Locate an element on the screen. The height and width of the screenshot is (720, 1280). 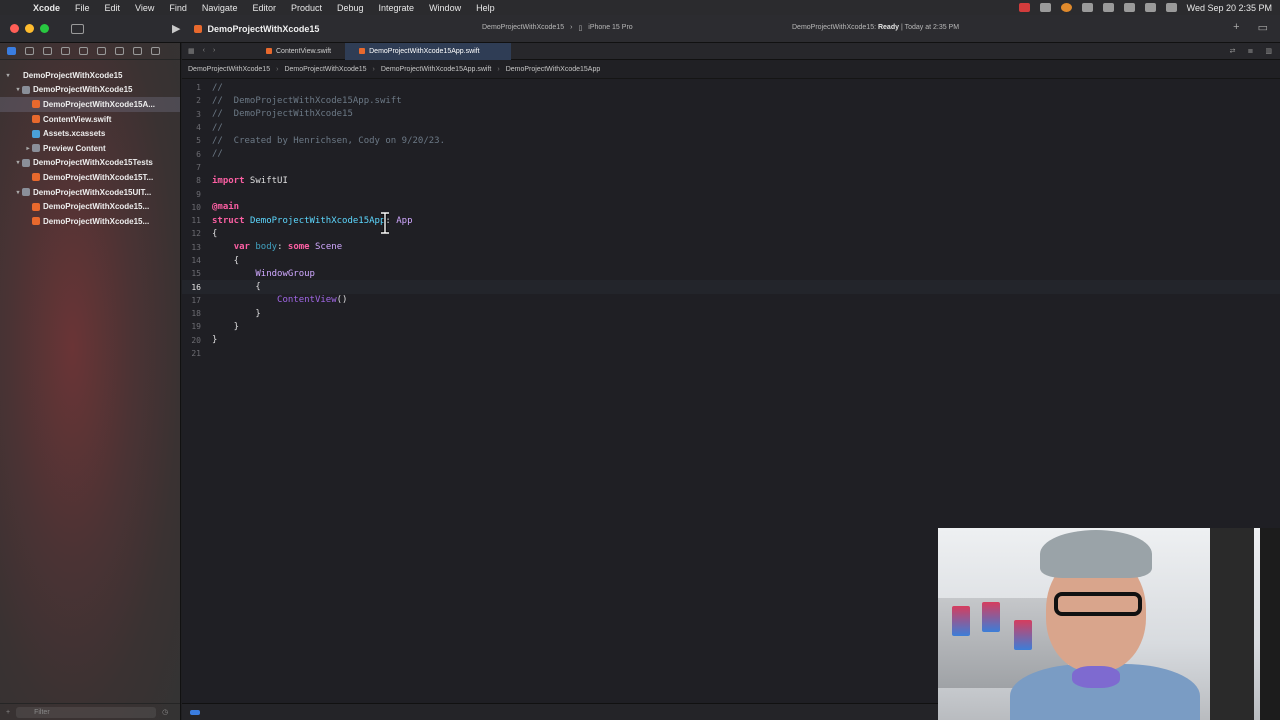
menu-file: File is located at coordinates (82, 8).